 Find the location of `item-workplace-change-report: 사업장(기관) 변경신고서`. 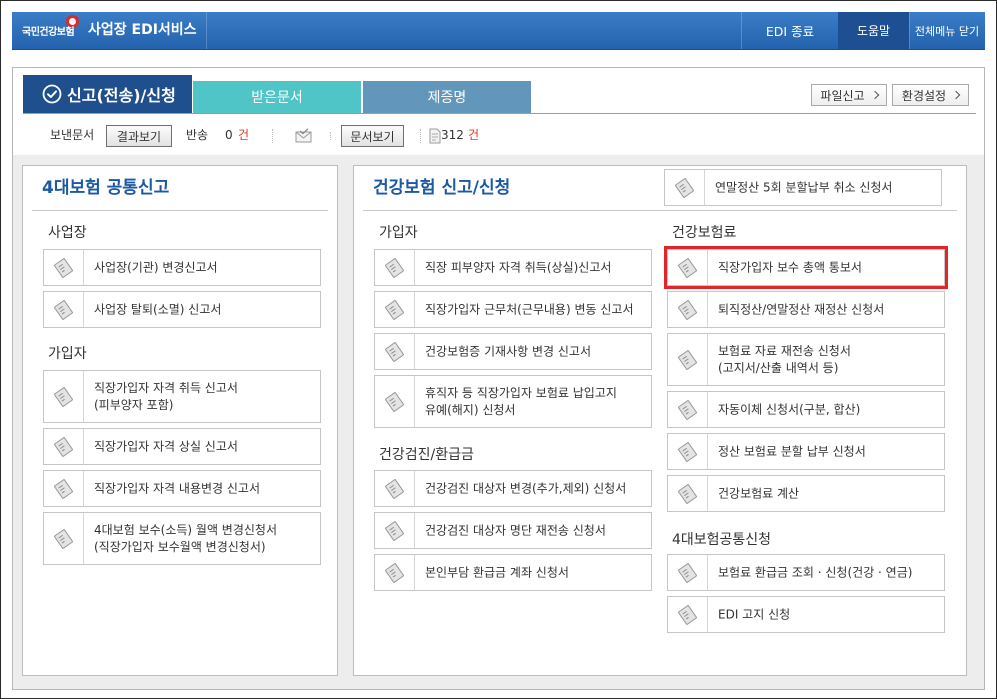

item-workplace-change-report: 사업장(기관) 변경신고서 is located at coordinates (182, 267).